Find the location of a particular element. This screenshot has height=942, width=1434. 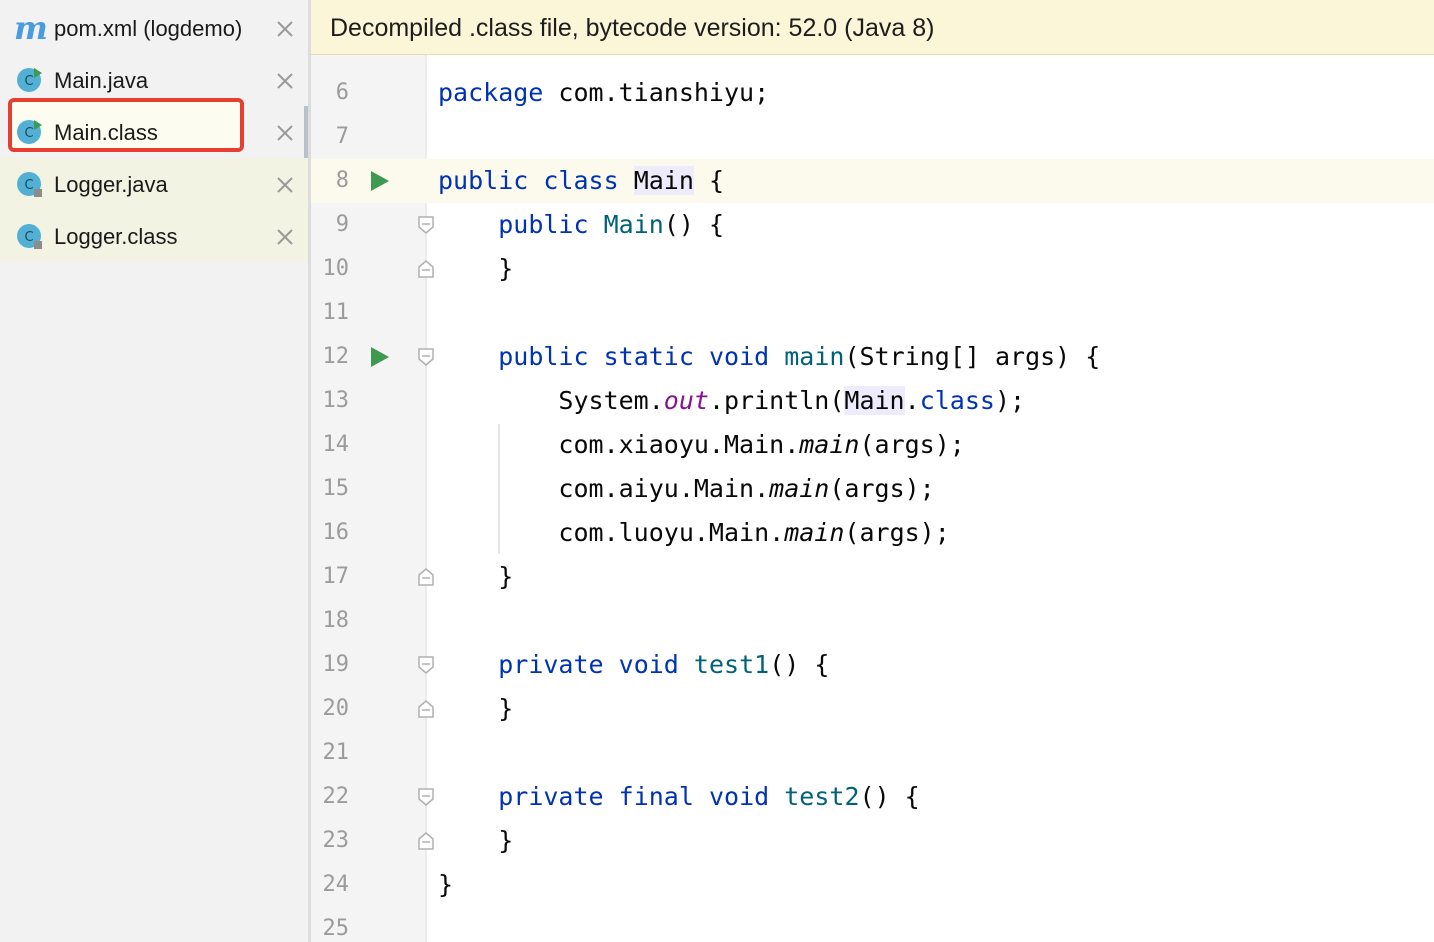

code-line: 16 com.luoyu.Main.main(args); is located at coordinates (872, 533).